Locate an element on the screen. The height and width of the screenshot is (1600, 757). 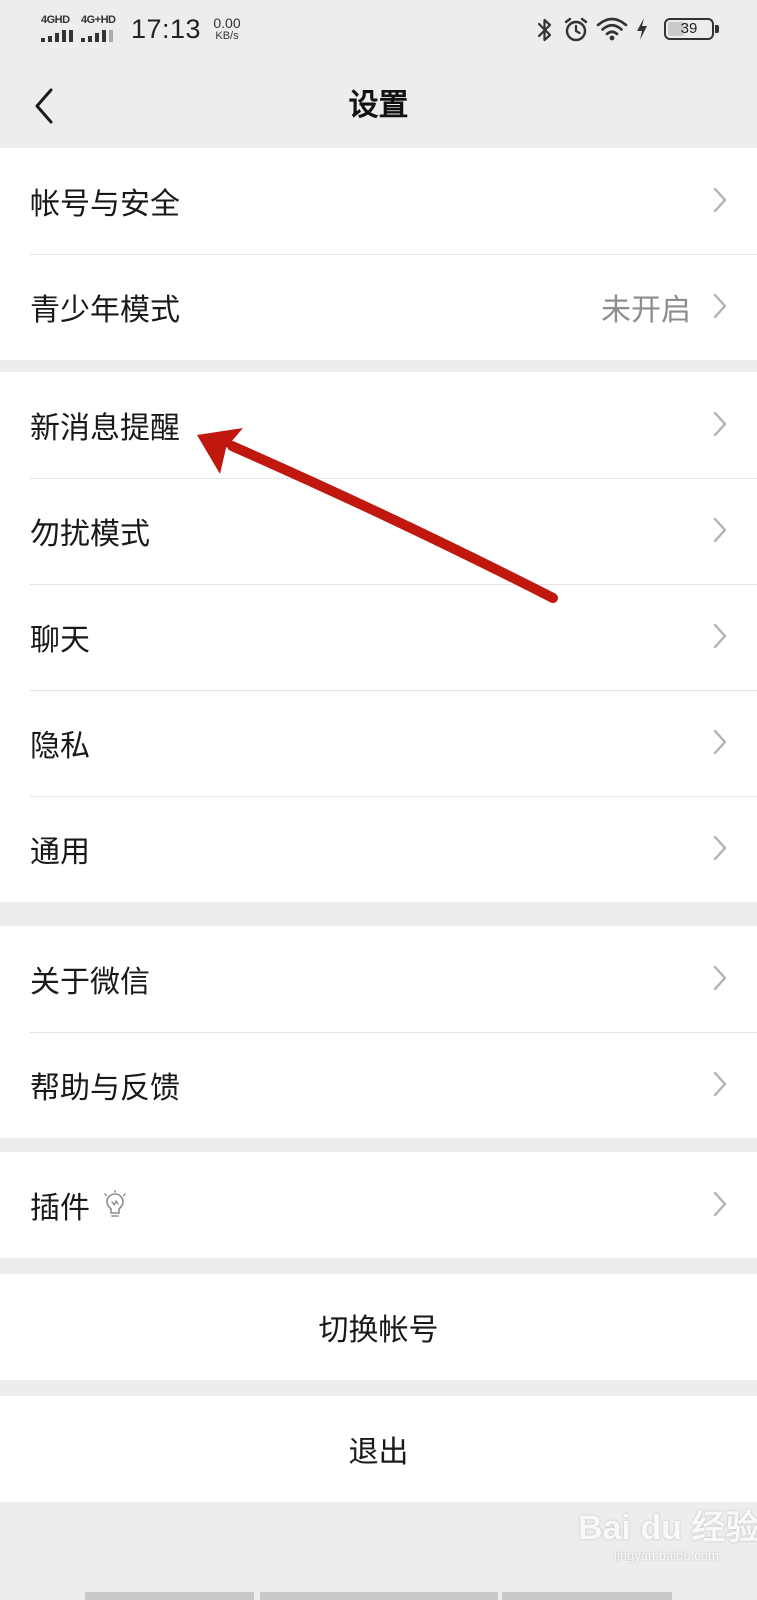
baidu-watermark: Bai du 经验 jingyan.baidu.com is located at coordinates (667, 1535).